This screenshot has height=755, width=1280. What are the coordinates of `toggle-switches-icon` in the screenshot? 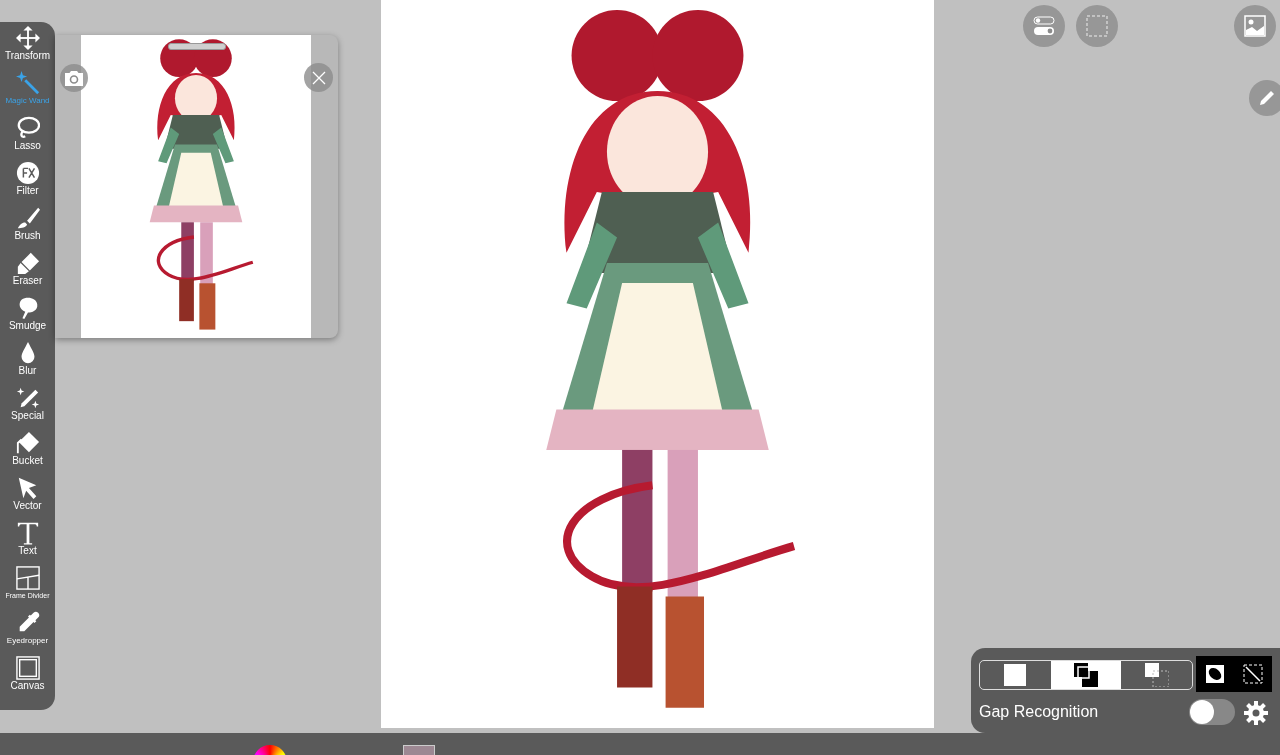 It's located at (1044, 26).